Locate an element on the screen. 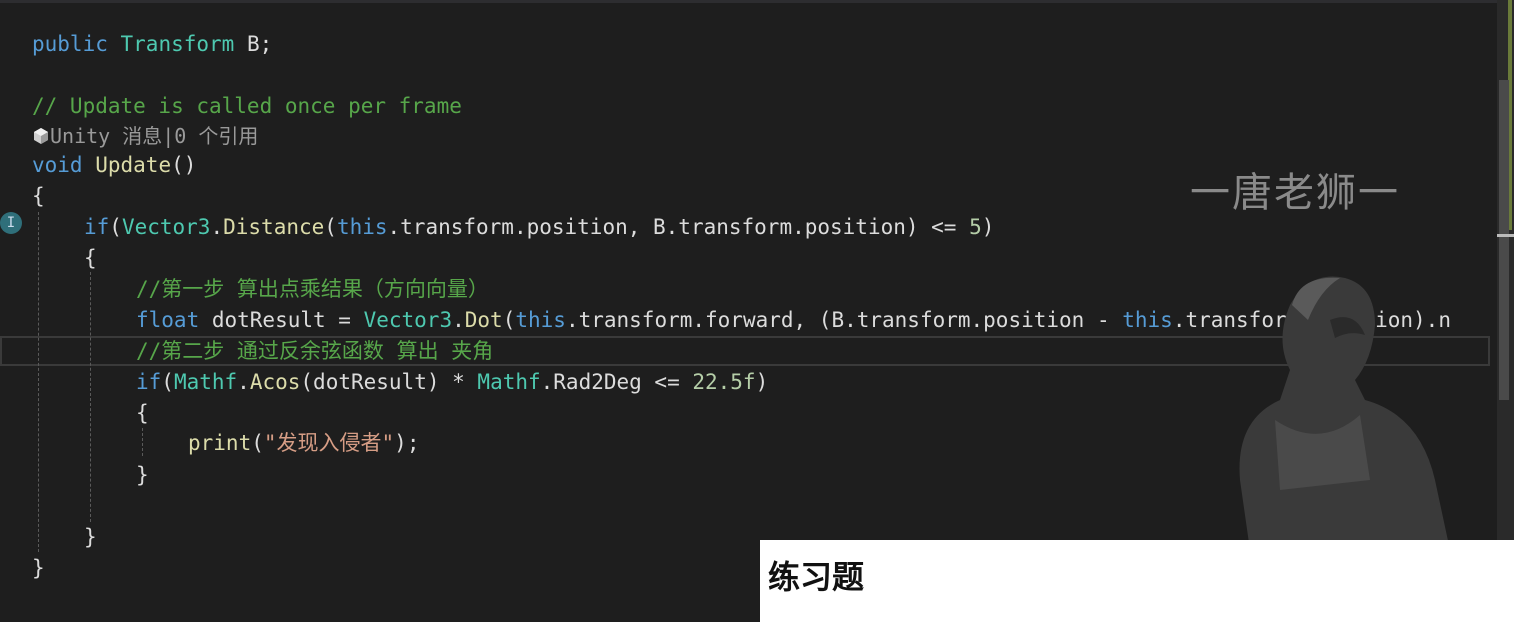 The width and height of the screenshot is (1514, 622). teacher-silhouette-image is located at coordinates (1344, 413).